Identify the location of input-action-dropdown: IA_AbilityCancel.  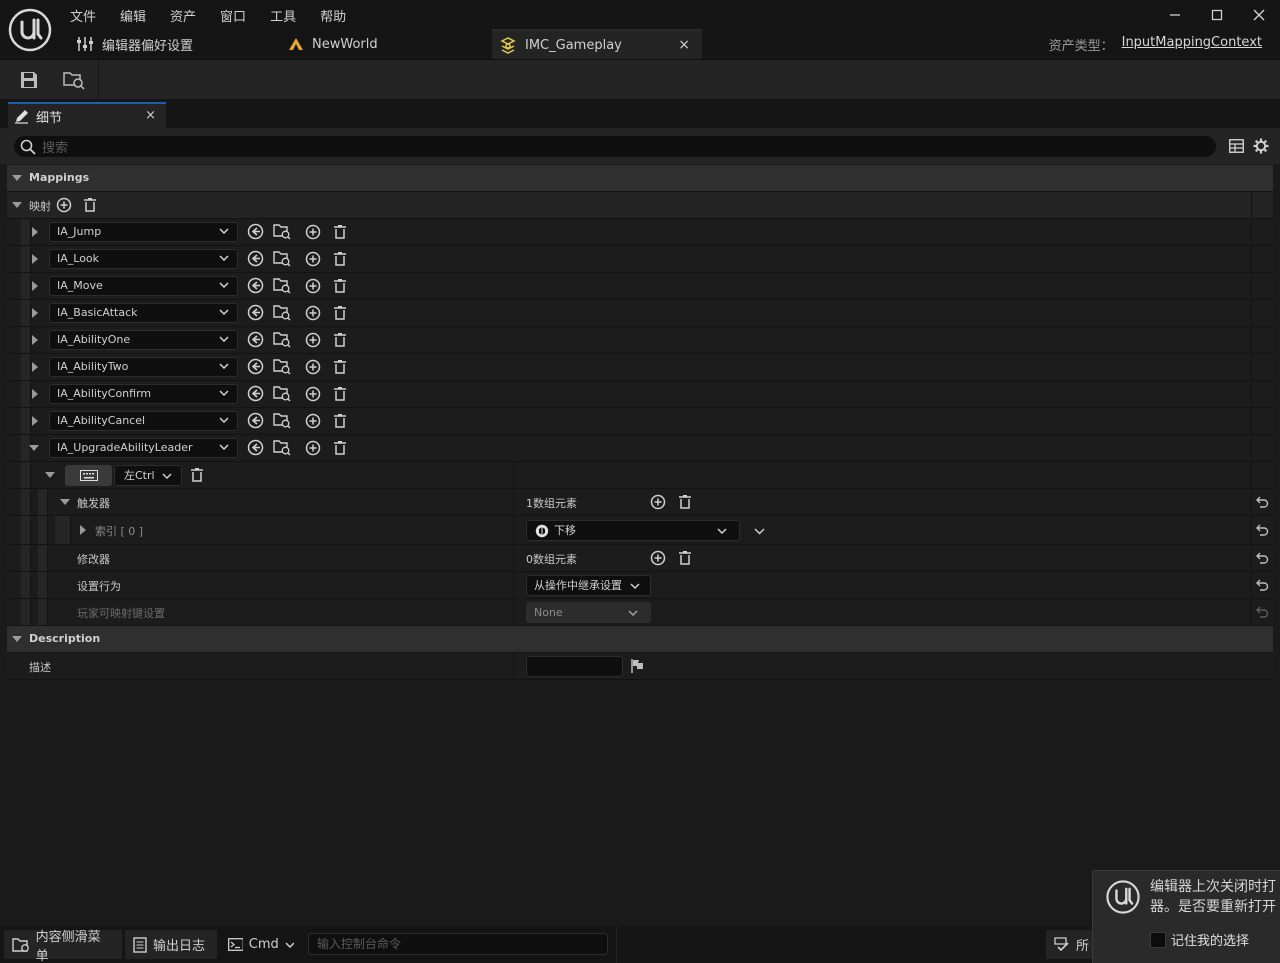
(143, 421).